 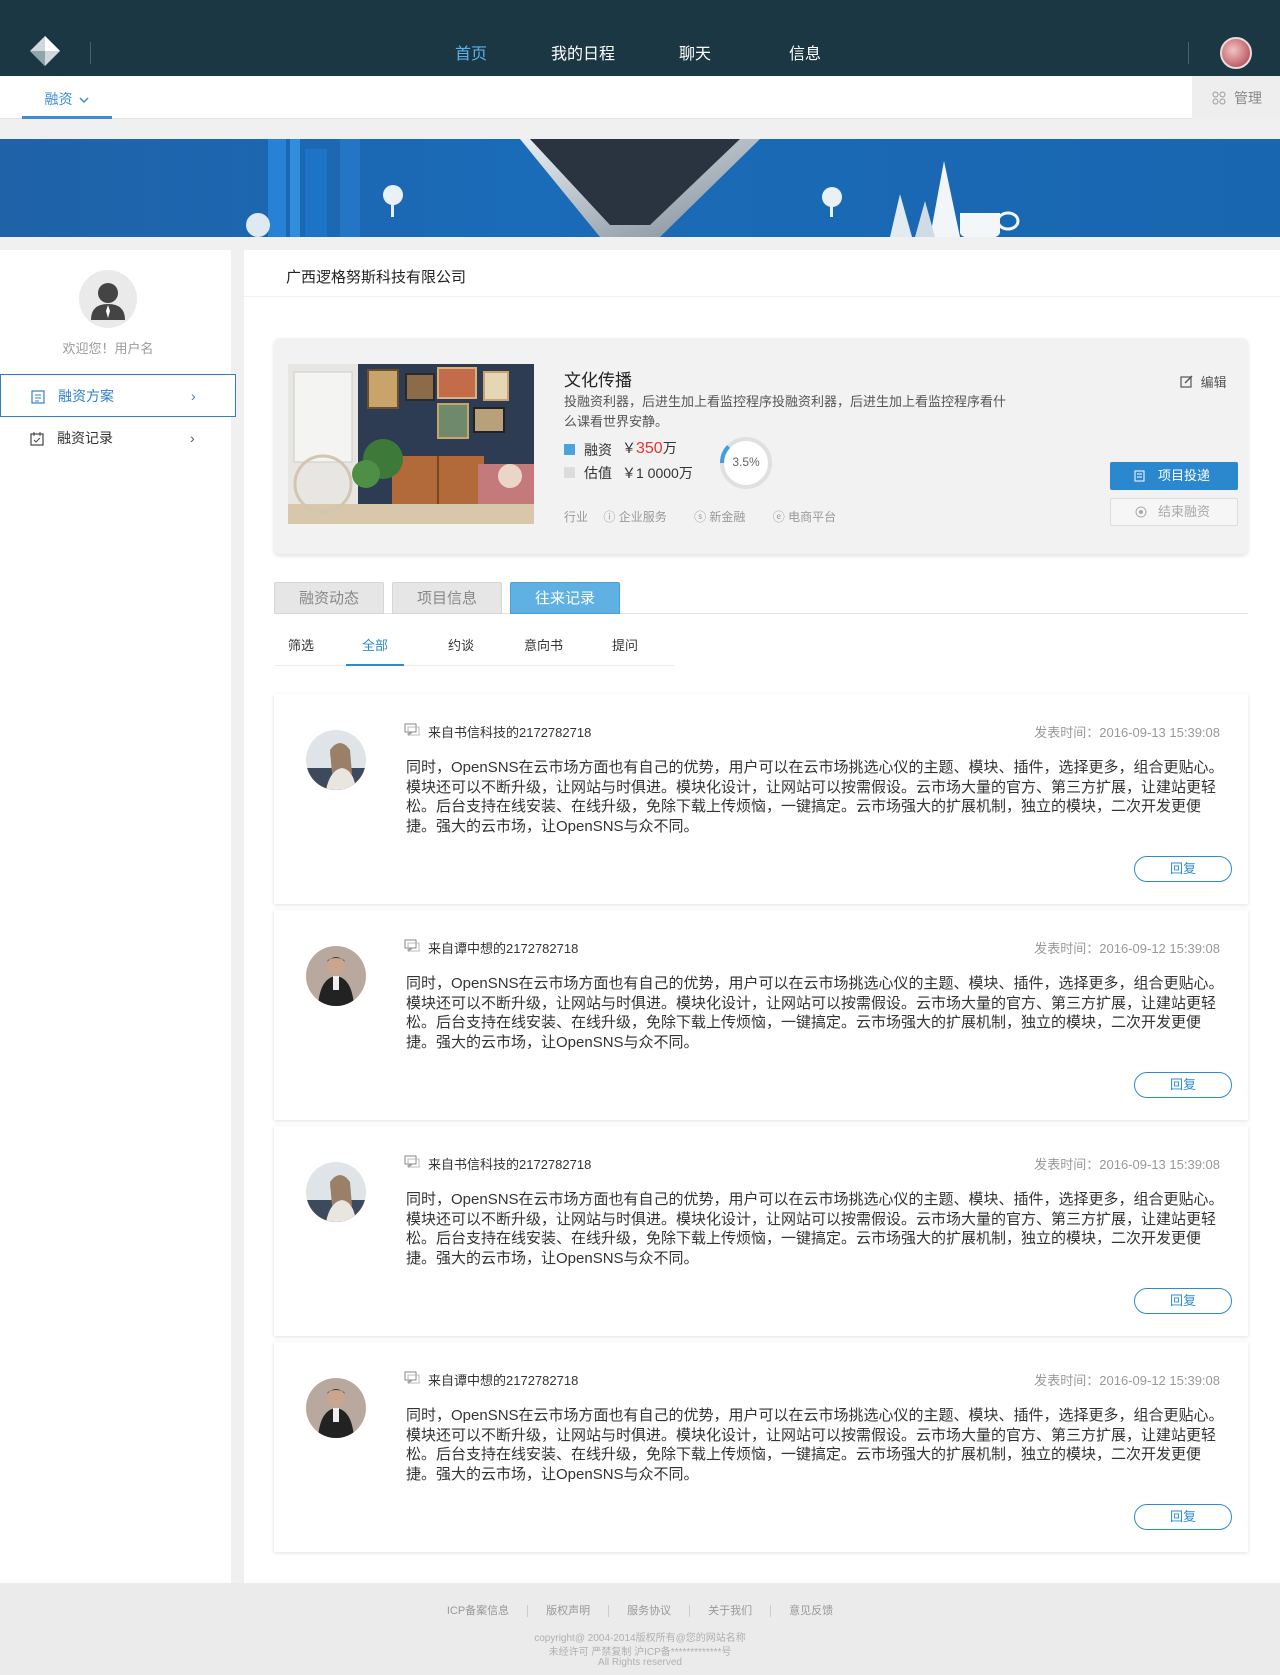 What do you see at coordinates (640, 1662) in the screenshot?
I see `footer-rights: All Rights reserved` at bounding box center [640, 1662].